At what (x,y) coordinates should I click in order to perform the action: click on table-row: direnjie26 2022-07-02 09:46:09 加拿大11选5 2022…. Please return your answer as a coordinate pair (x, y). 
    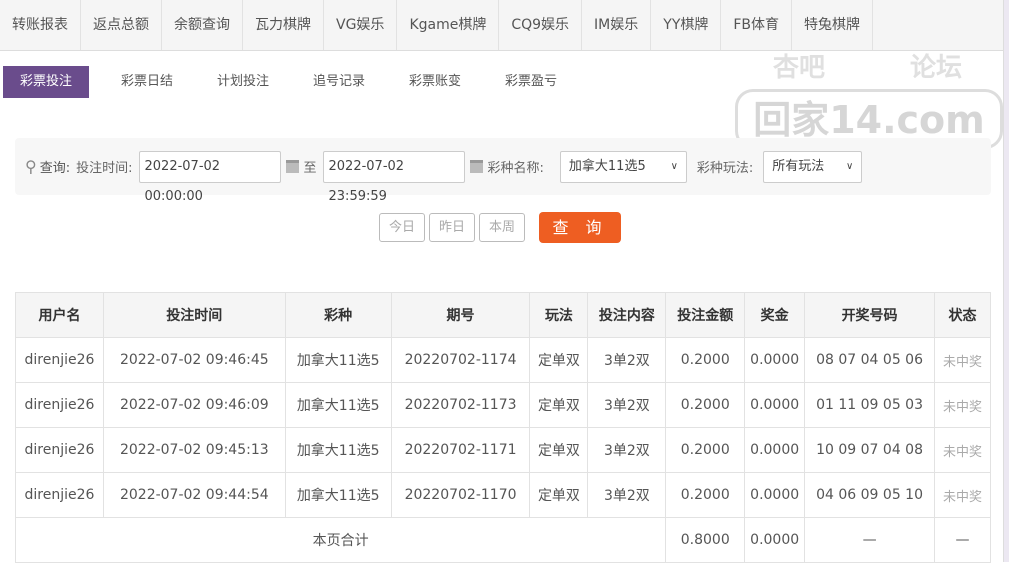
    Looking at the image, I should click on (503, 405).